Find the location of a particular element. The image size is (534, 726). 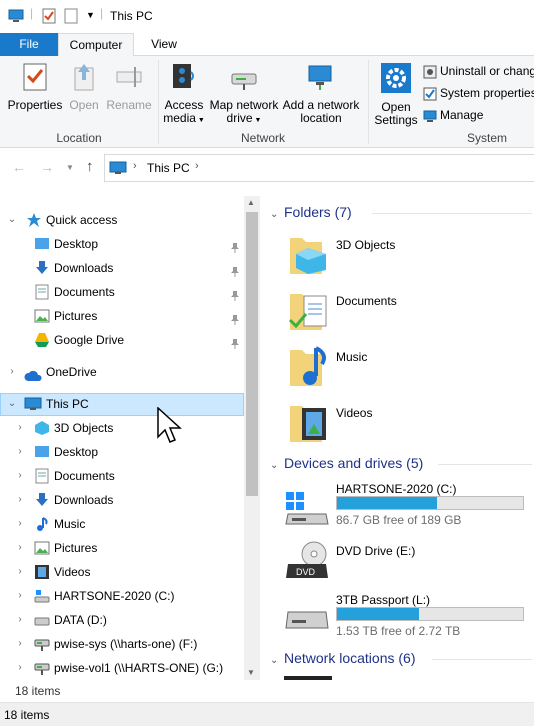

nav-item-pictures: Pictures is located at coordinates (122, 316).